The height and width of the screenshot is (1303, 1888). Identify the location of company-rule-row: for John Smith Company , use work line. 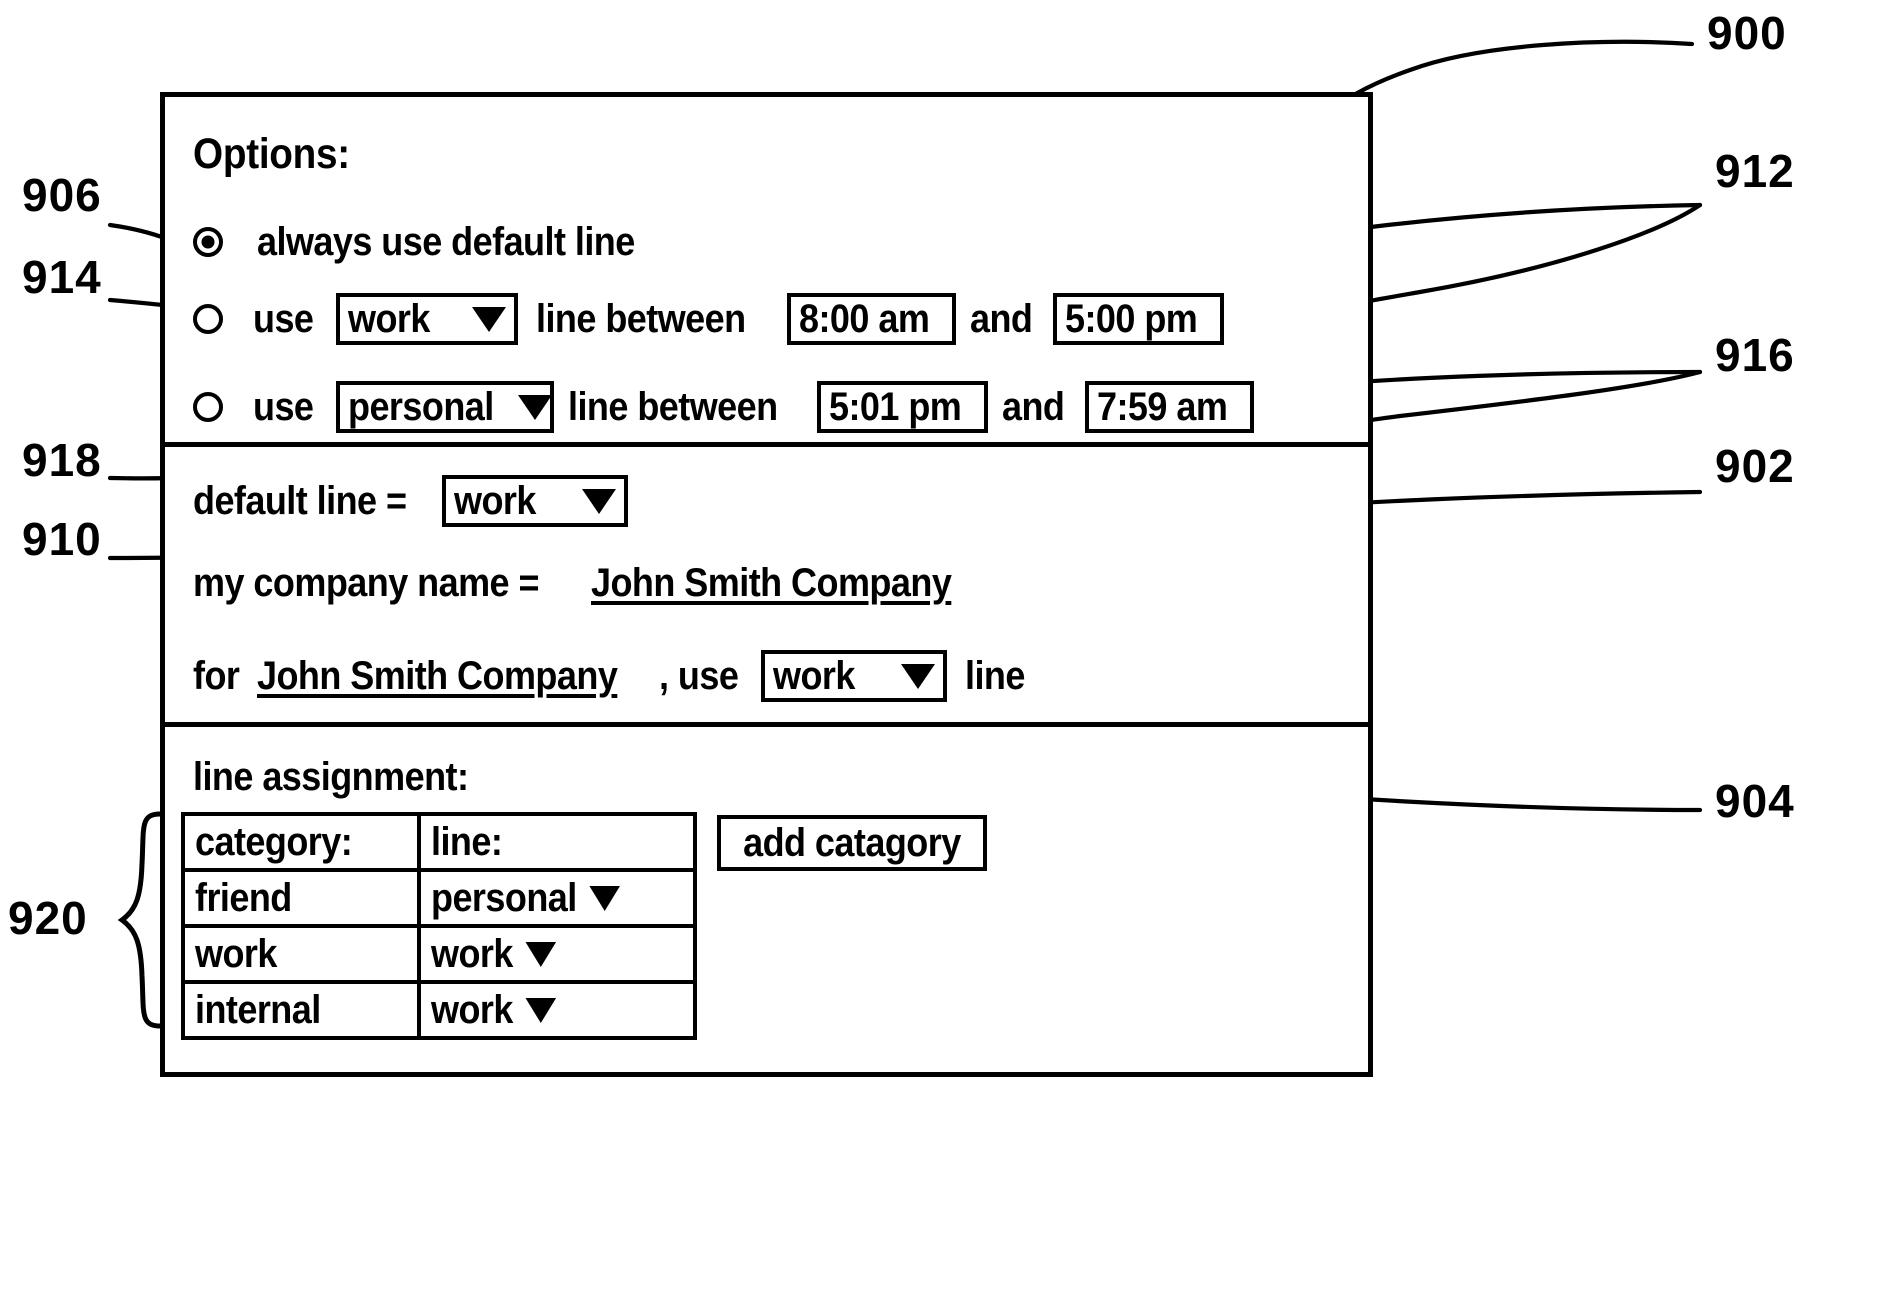
(612, 676).